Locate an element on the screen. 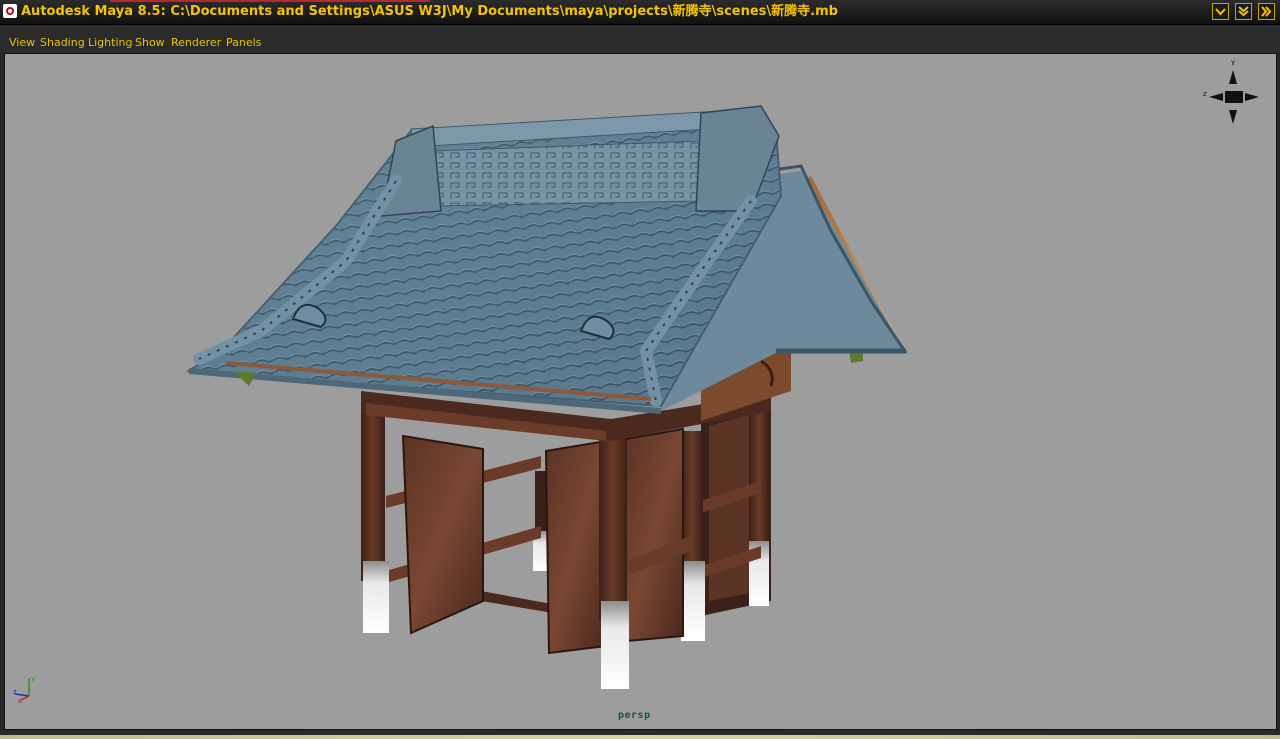 This screenshot has height=739, width=1280. y-axis-label: y is located at coordinates (33, 679).